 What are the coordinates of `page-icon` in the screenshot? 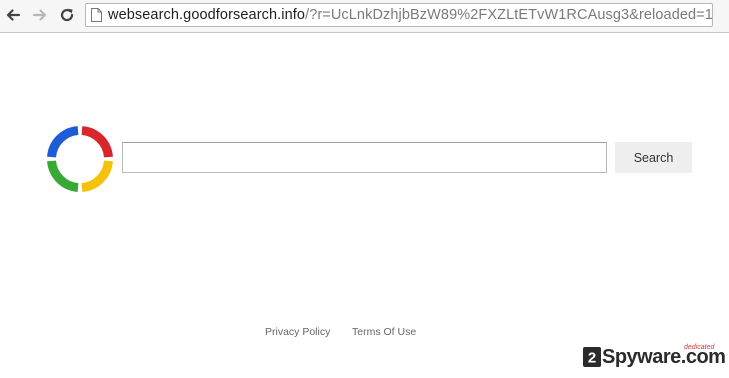 It's located at (96, 15).